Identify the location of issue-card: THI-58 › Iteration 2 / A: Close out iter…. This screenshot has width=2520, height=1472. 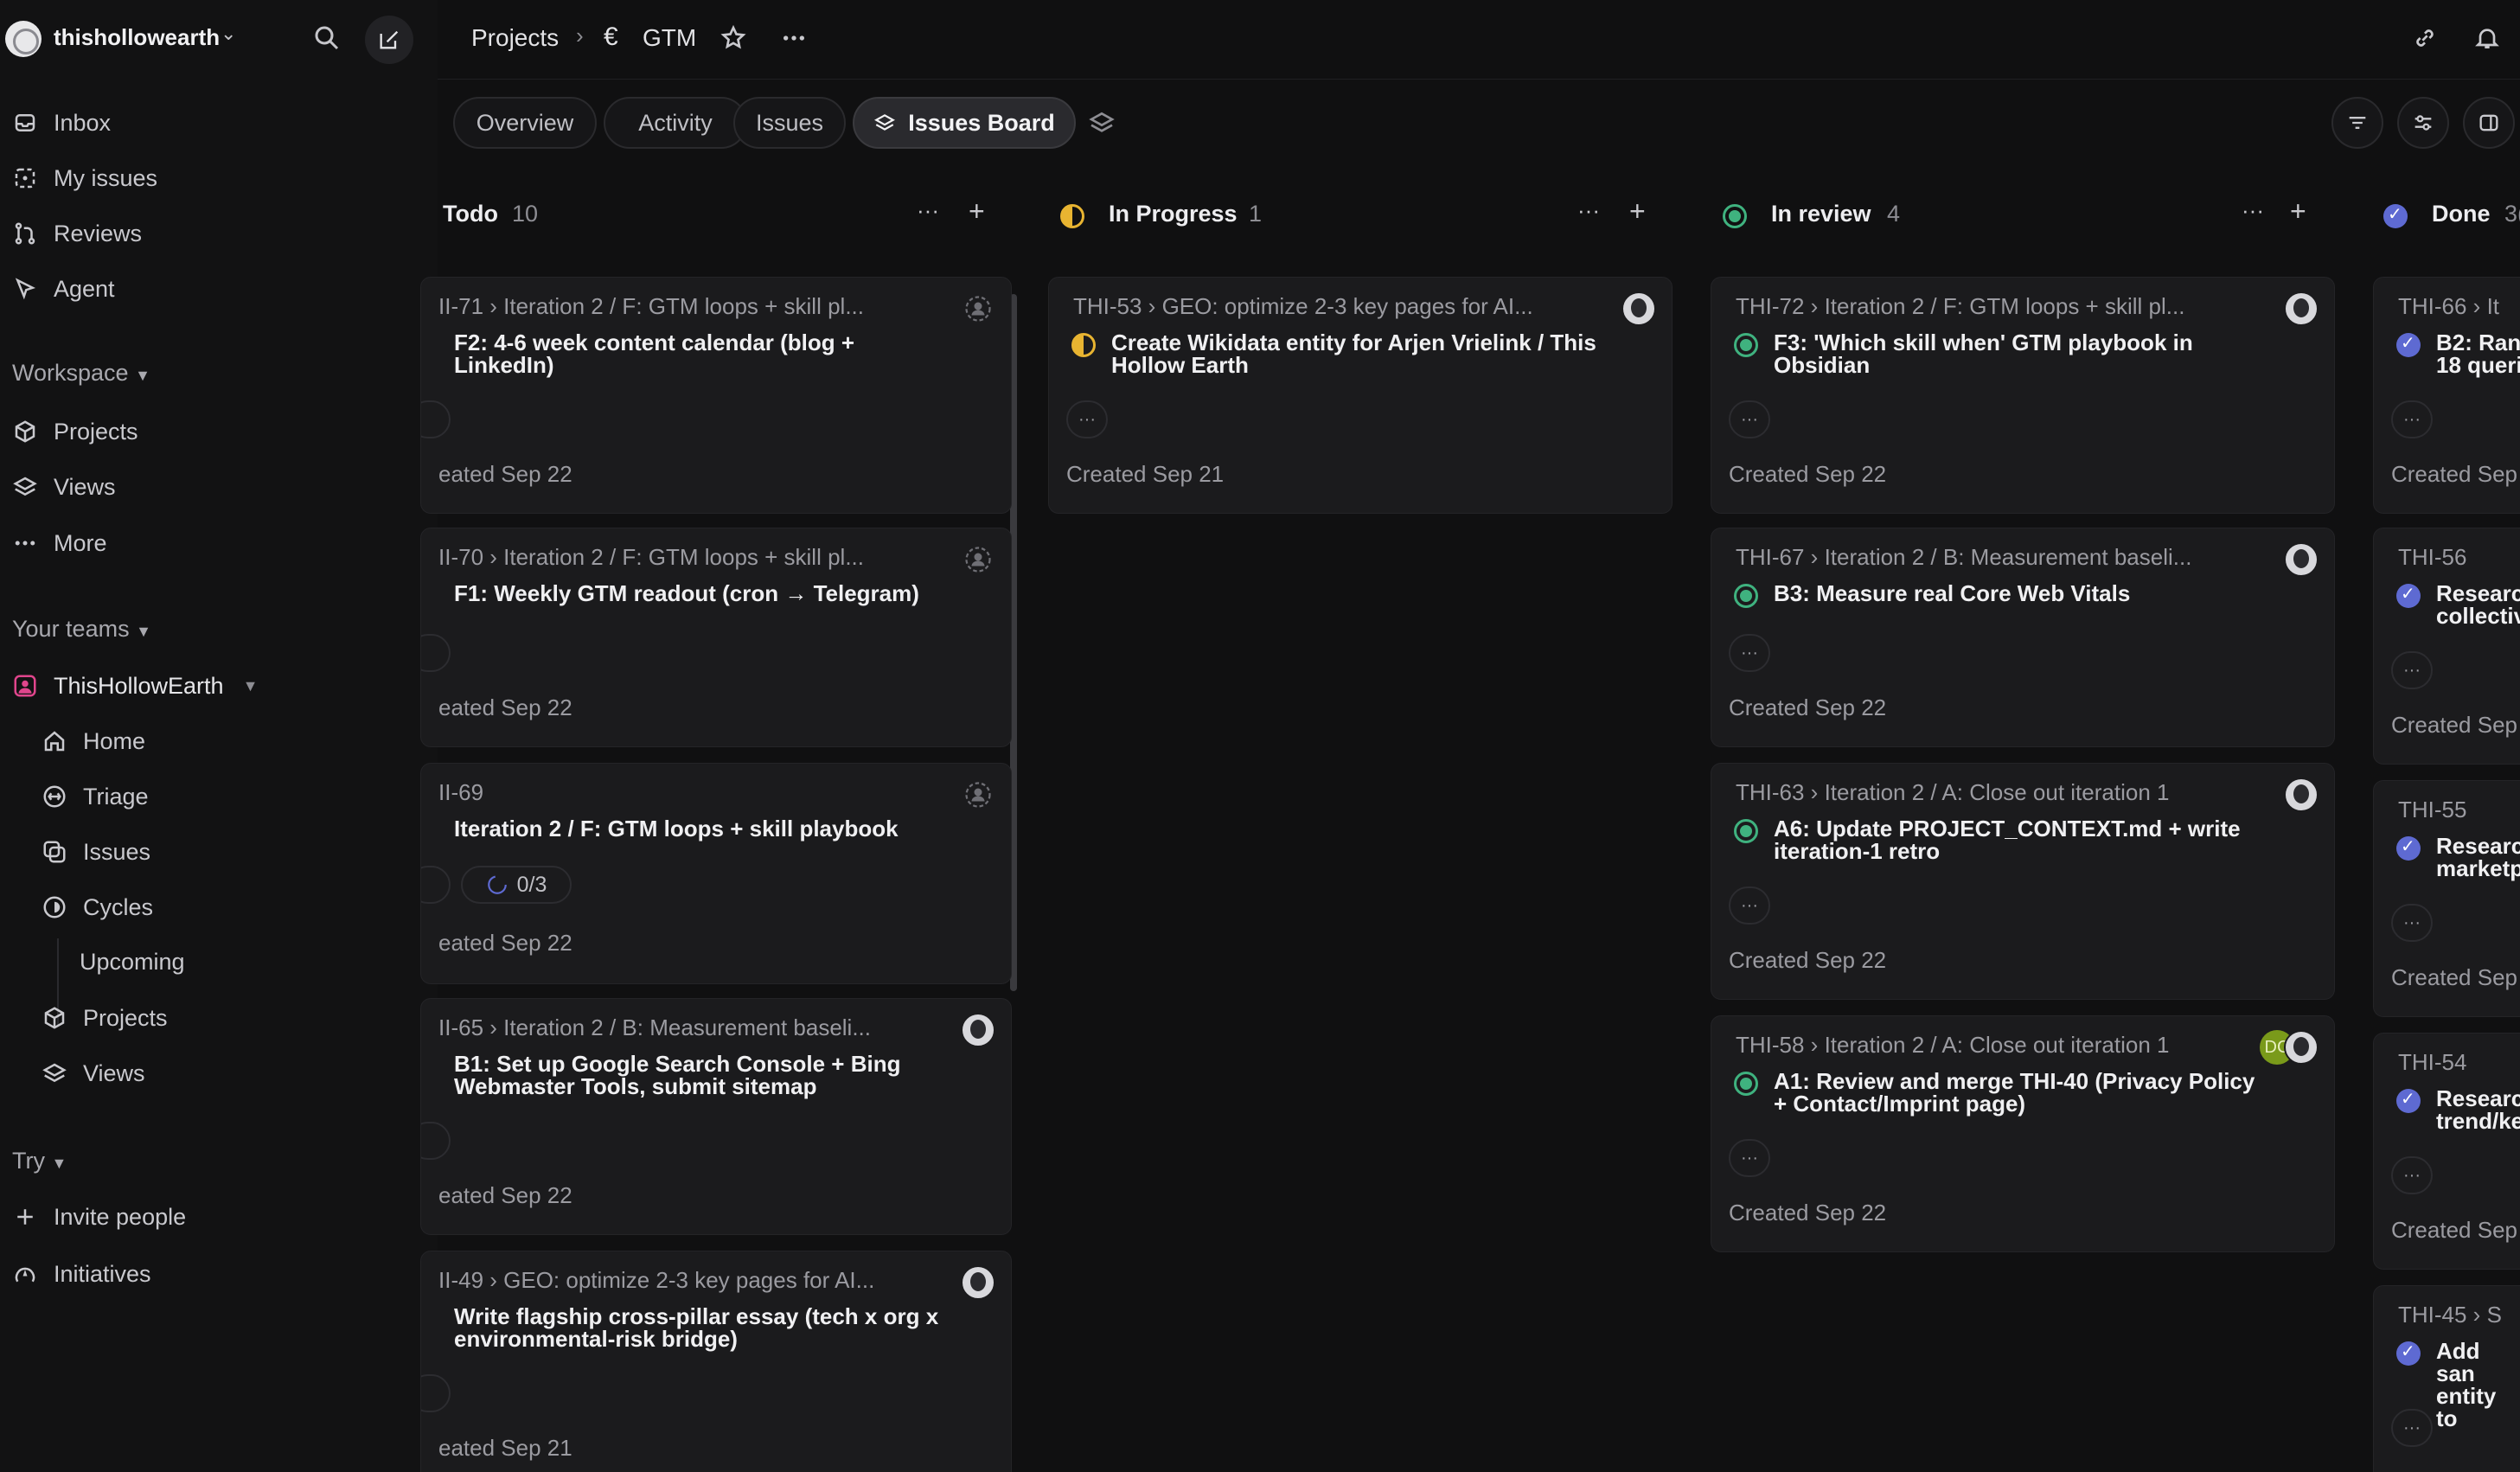
(2023, 1133).